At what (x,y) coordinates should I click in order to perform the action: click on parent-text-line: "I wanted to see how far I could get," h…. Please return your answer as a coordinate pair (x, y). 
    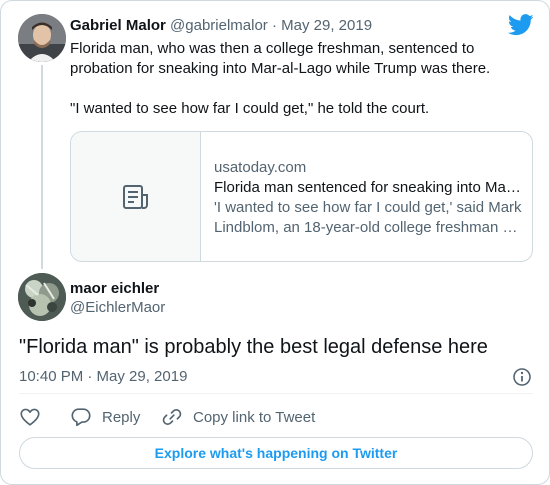
    Looking at the image, I should click on (250, 108).